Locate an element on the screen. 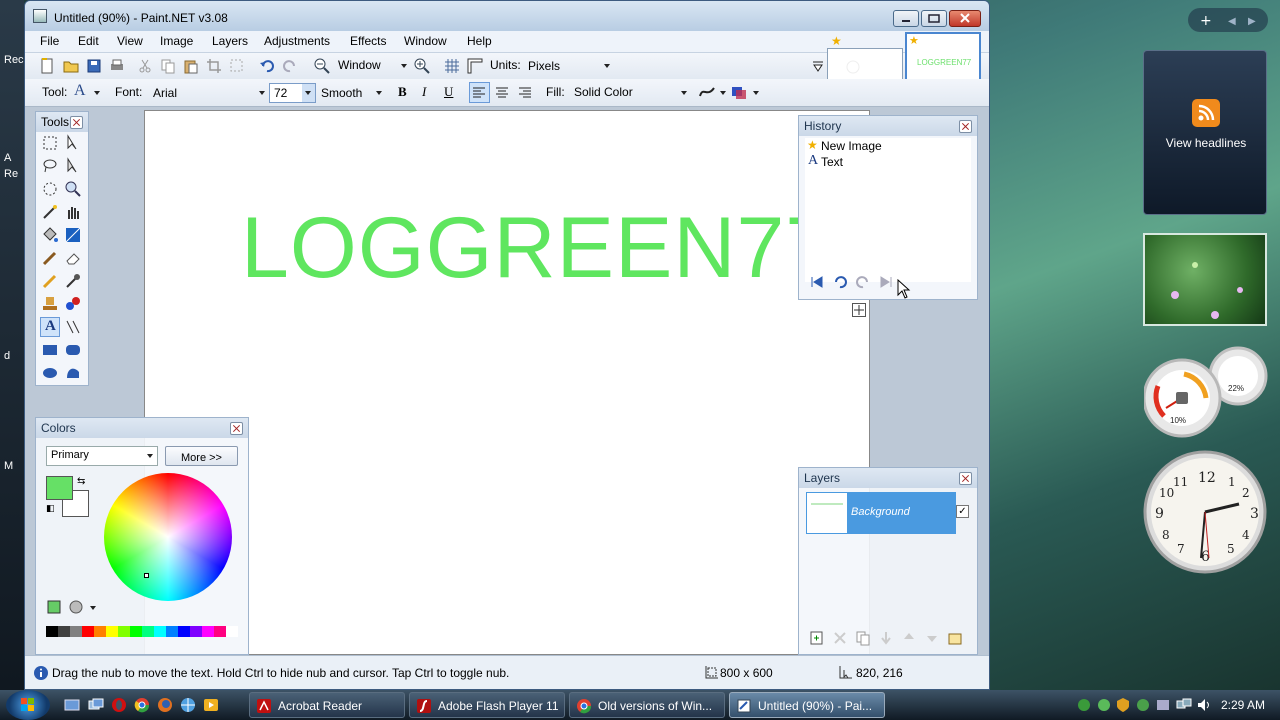 This screenshot has height=720, width=1280. reset-colors-icon: ◧ is located at coordinates (50, 509).